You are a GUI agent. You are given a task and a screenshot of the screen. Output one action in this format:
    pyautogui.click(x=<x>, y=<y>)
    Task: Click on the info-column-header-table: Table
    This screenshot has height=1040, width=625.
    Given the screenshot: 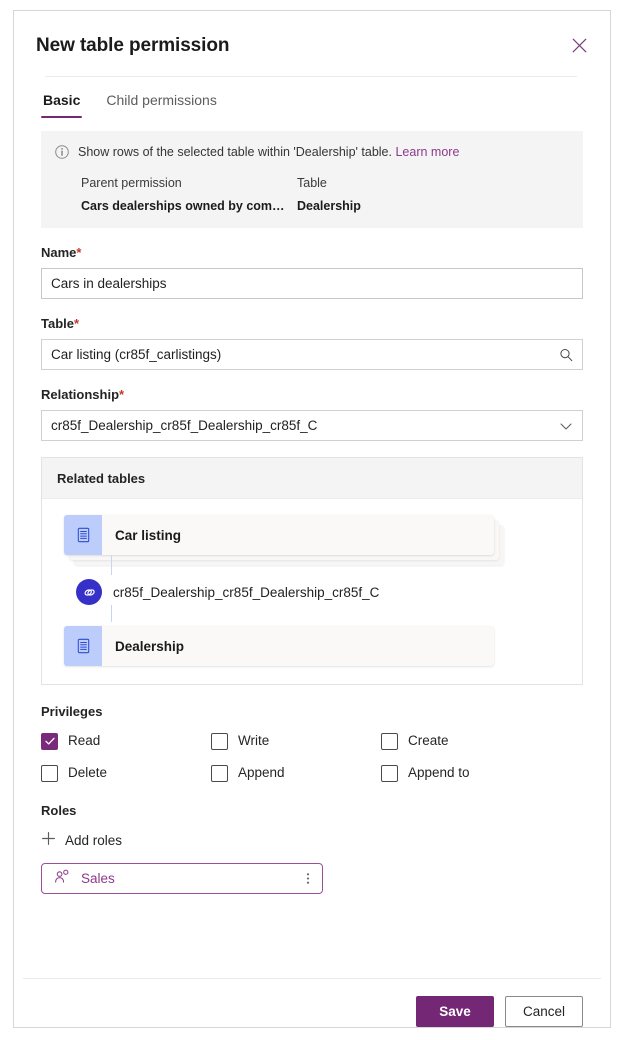 What is the action you would take?
    pyautogui.click(x=312, y=183)
    